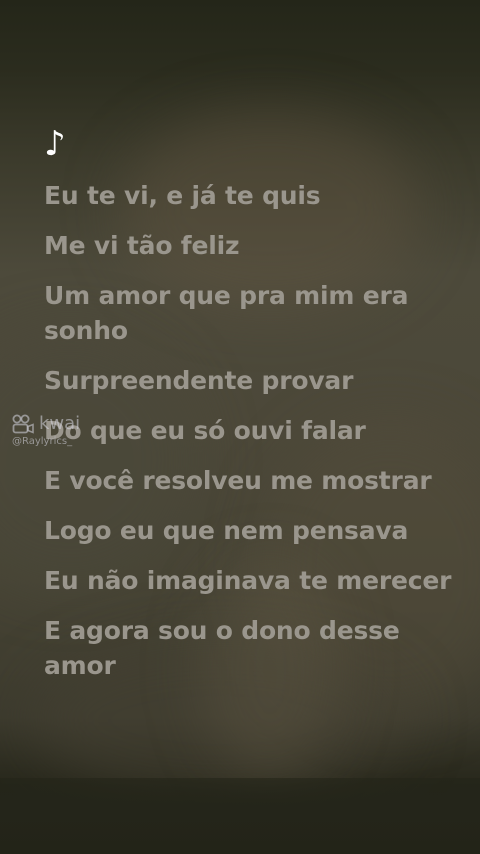 The width and height of the screenshot is (480, 854). I want to click on music-note-icon: ♪, so click(55, 144).